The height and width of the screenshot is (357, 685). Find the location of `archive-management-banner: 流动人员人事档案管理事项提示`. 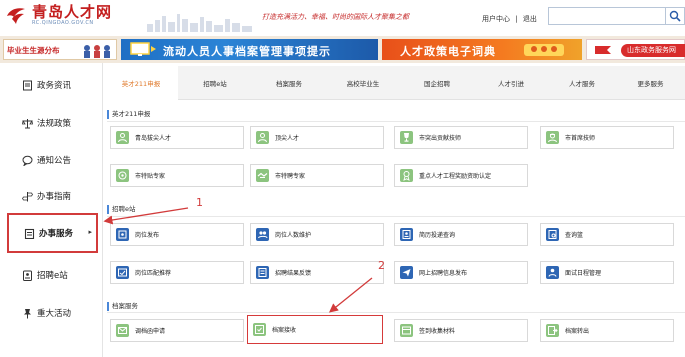

archive-management-banner: 流动人员人事档案管理事项提示 is located at coordinates (249, 49).